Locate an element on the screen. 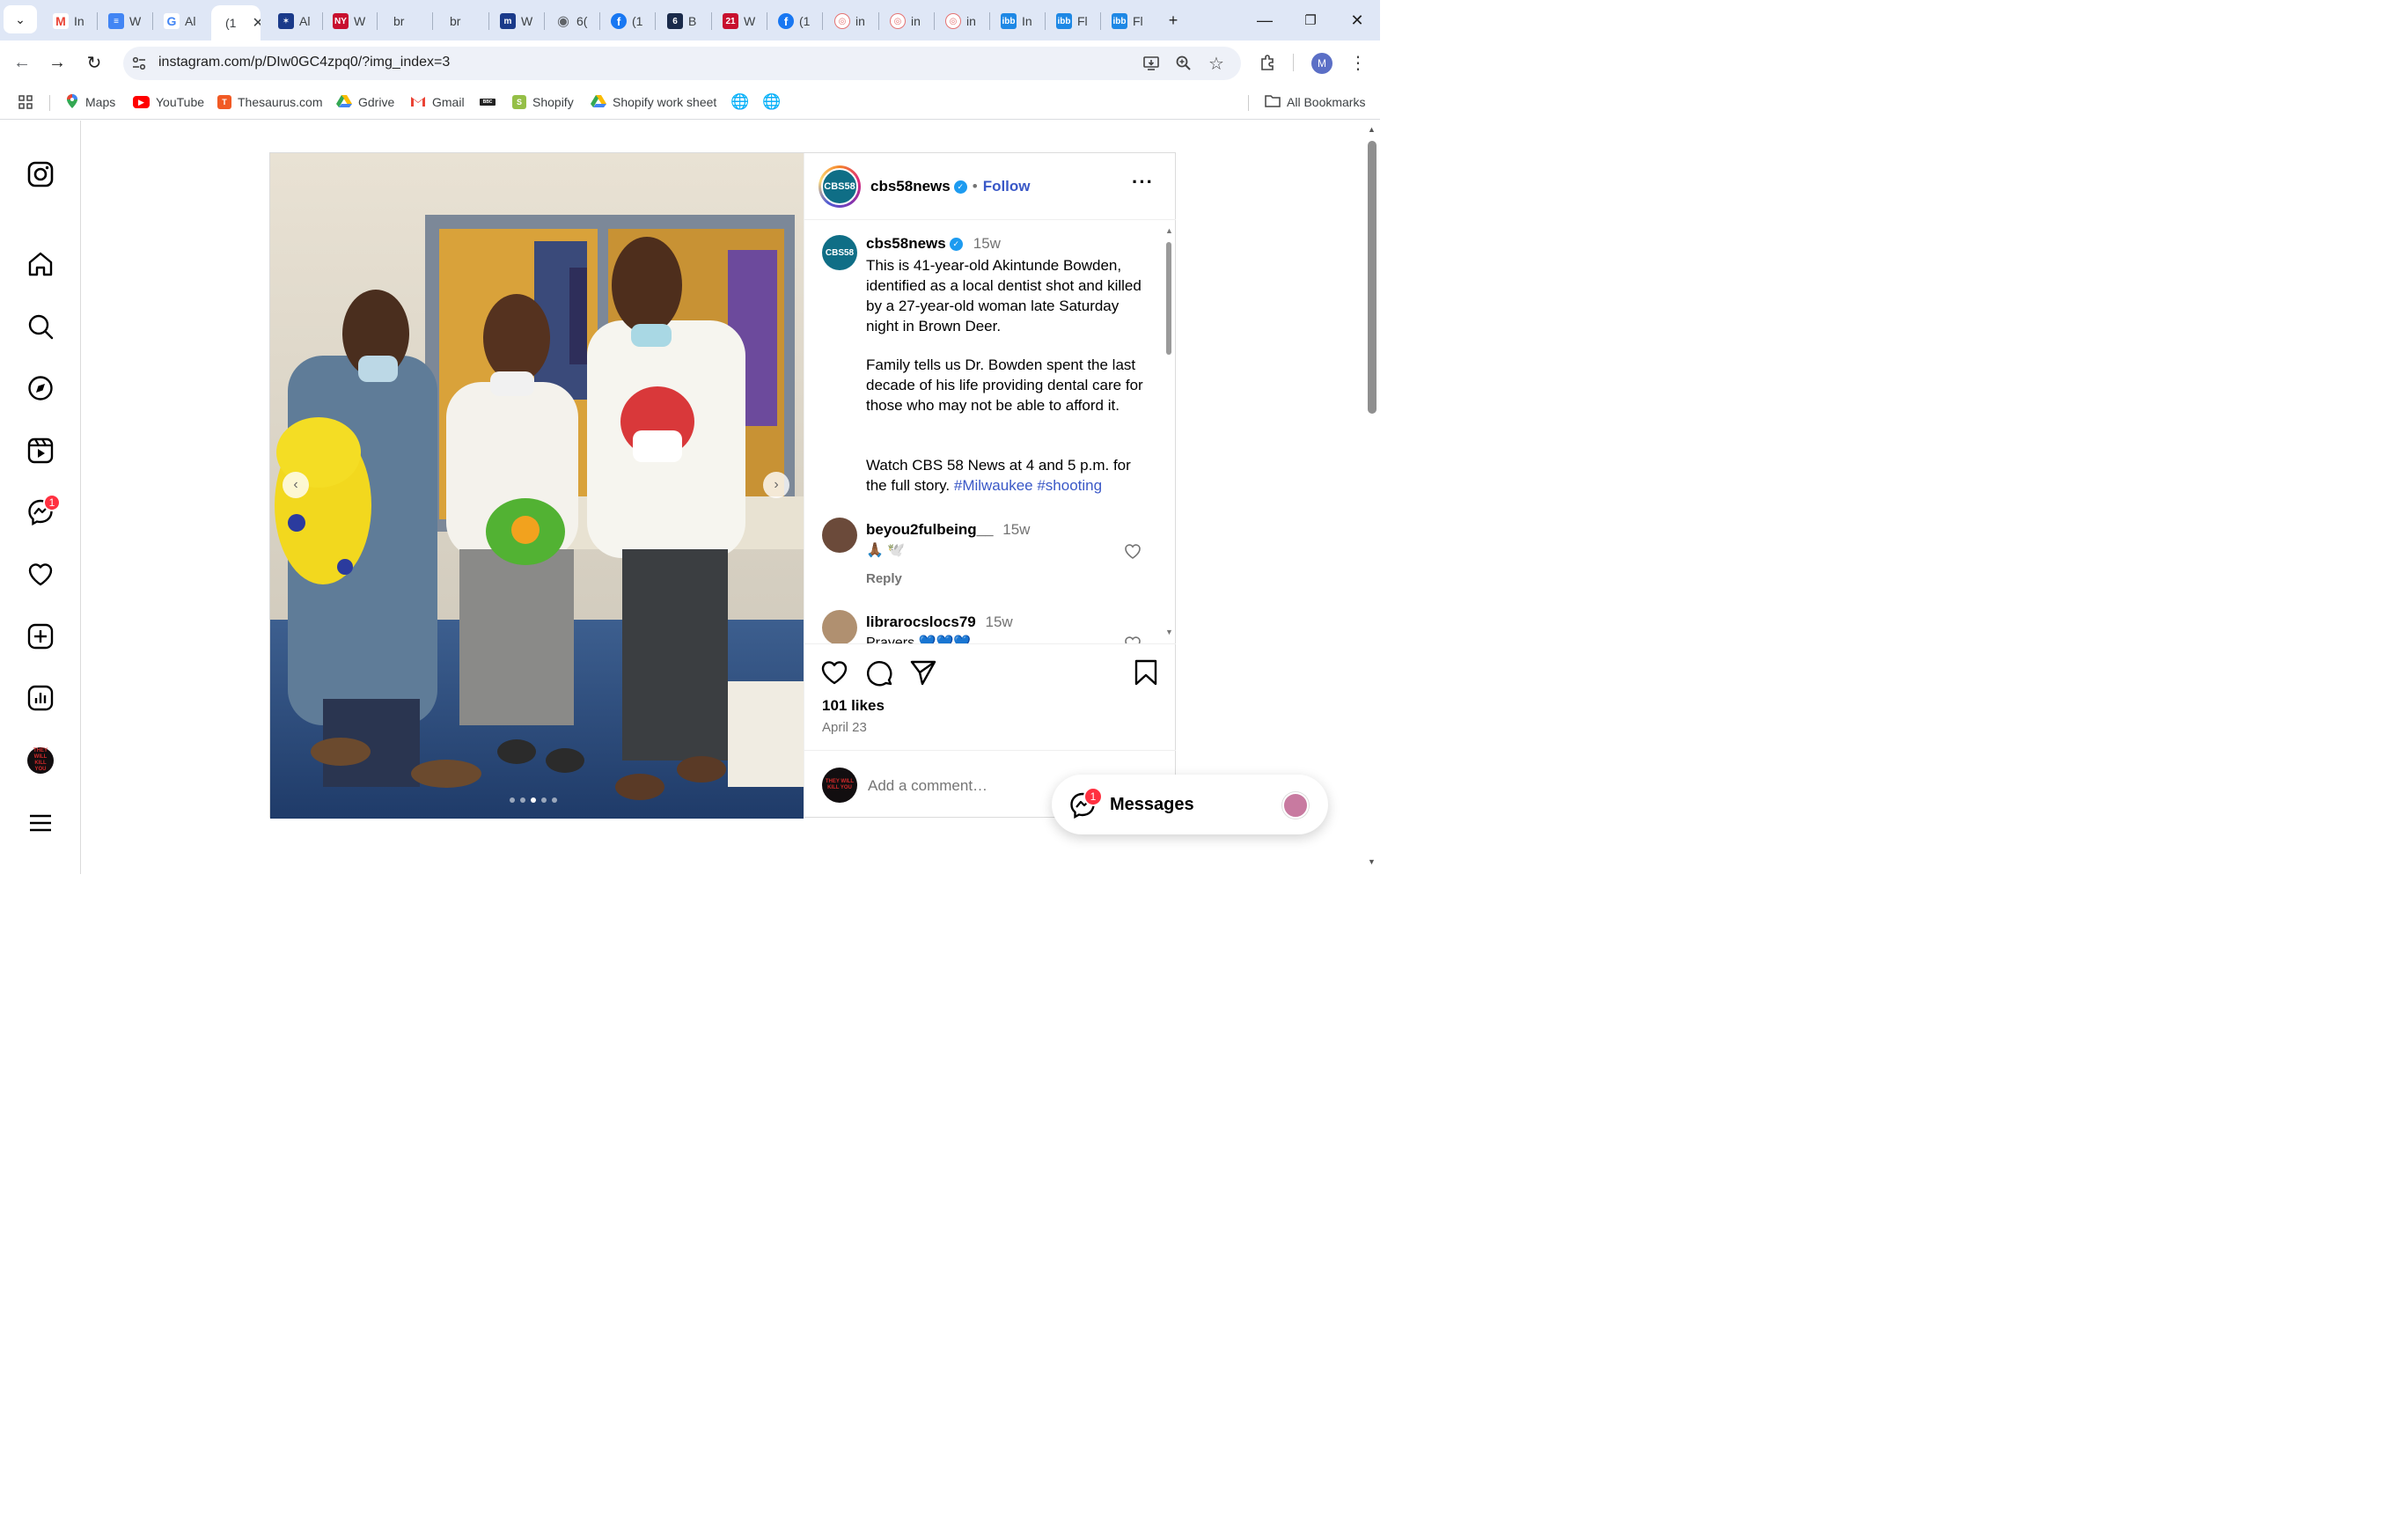 The image size is (2408, 1521). more-menu-icon is located at coordinates (40, 823).